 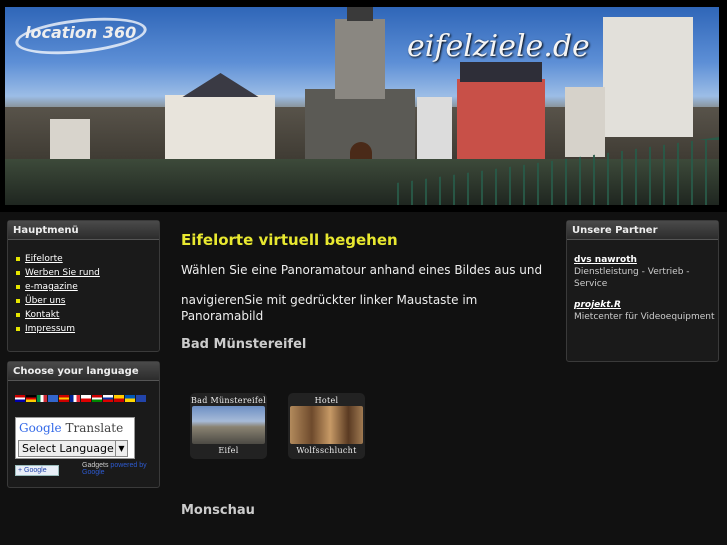 I want to click on site-title: eifelziele.de, so click(x=498, y=46).